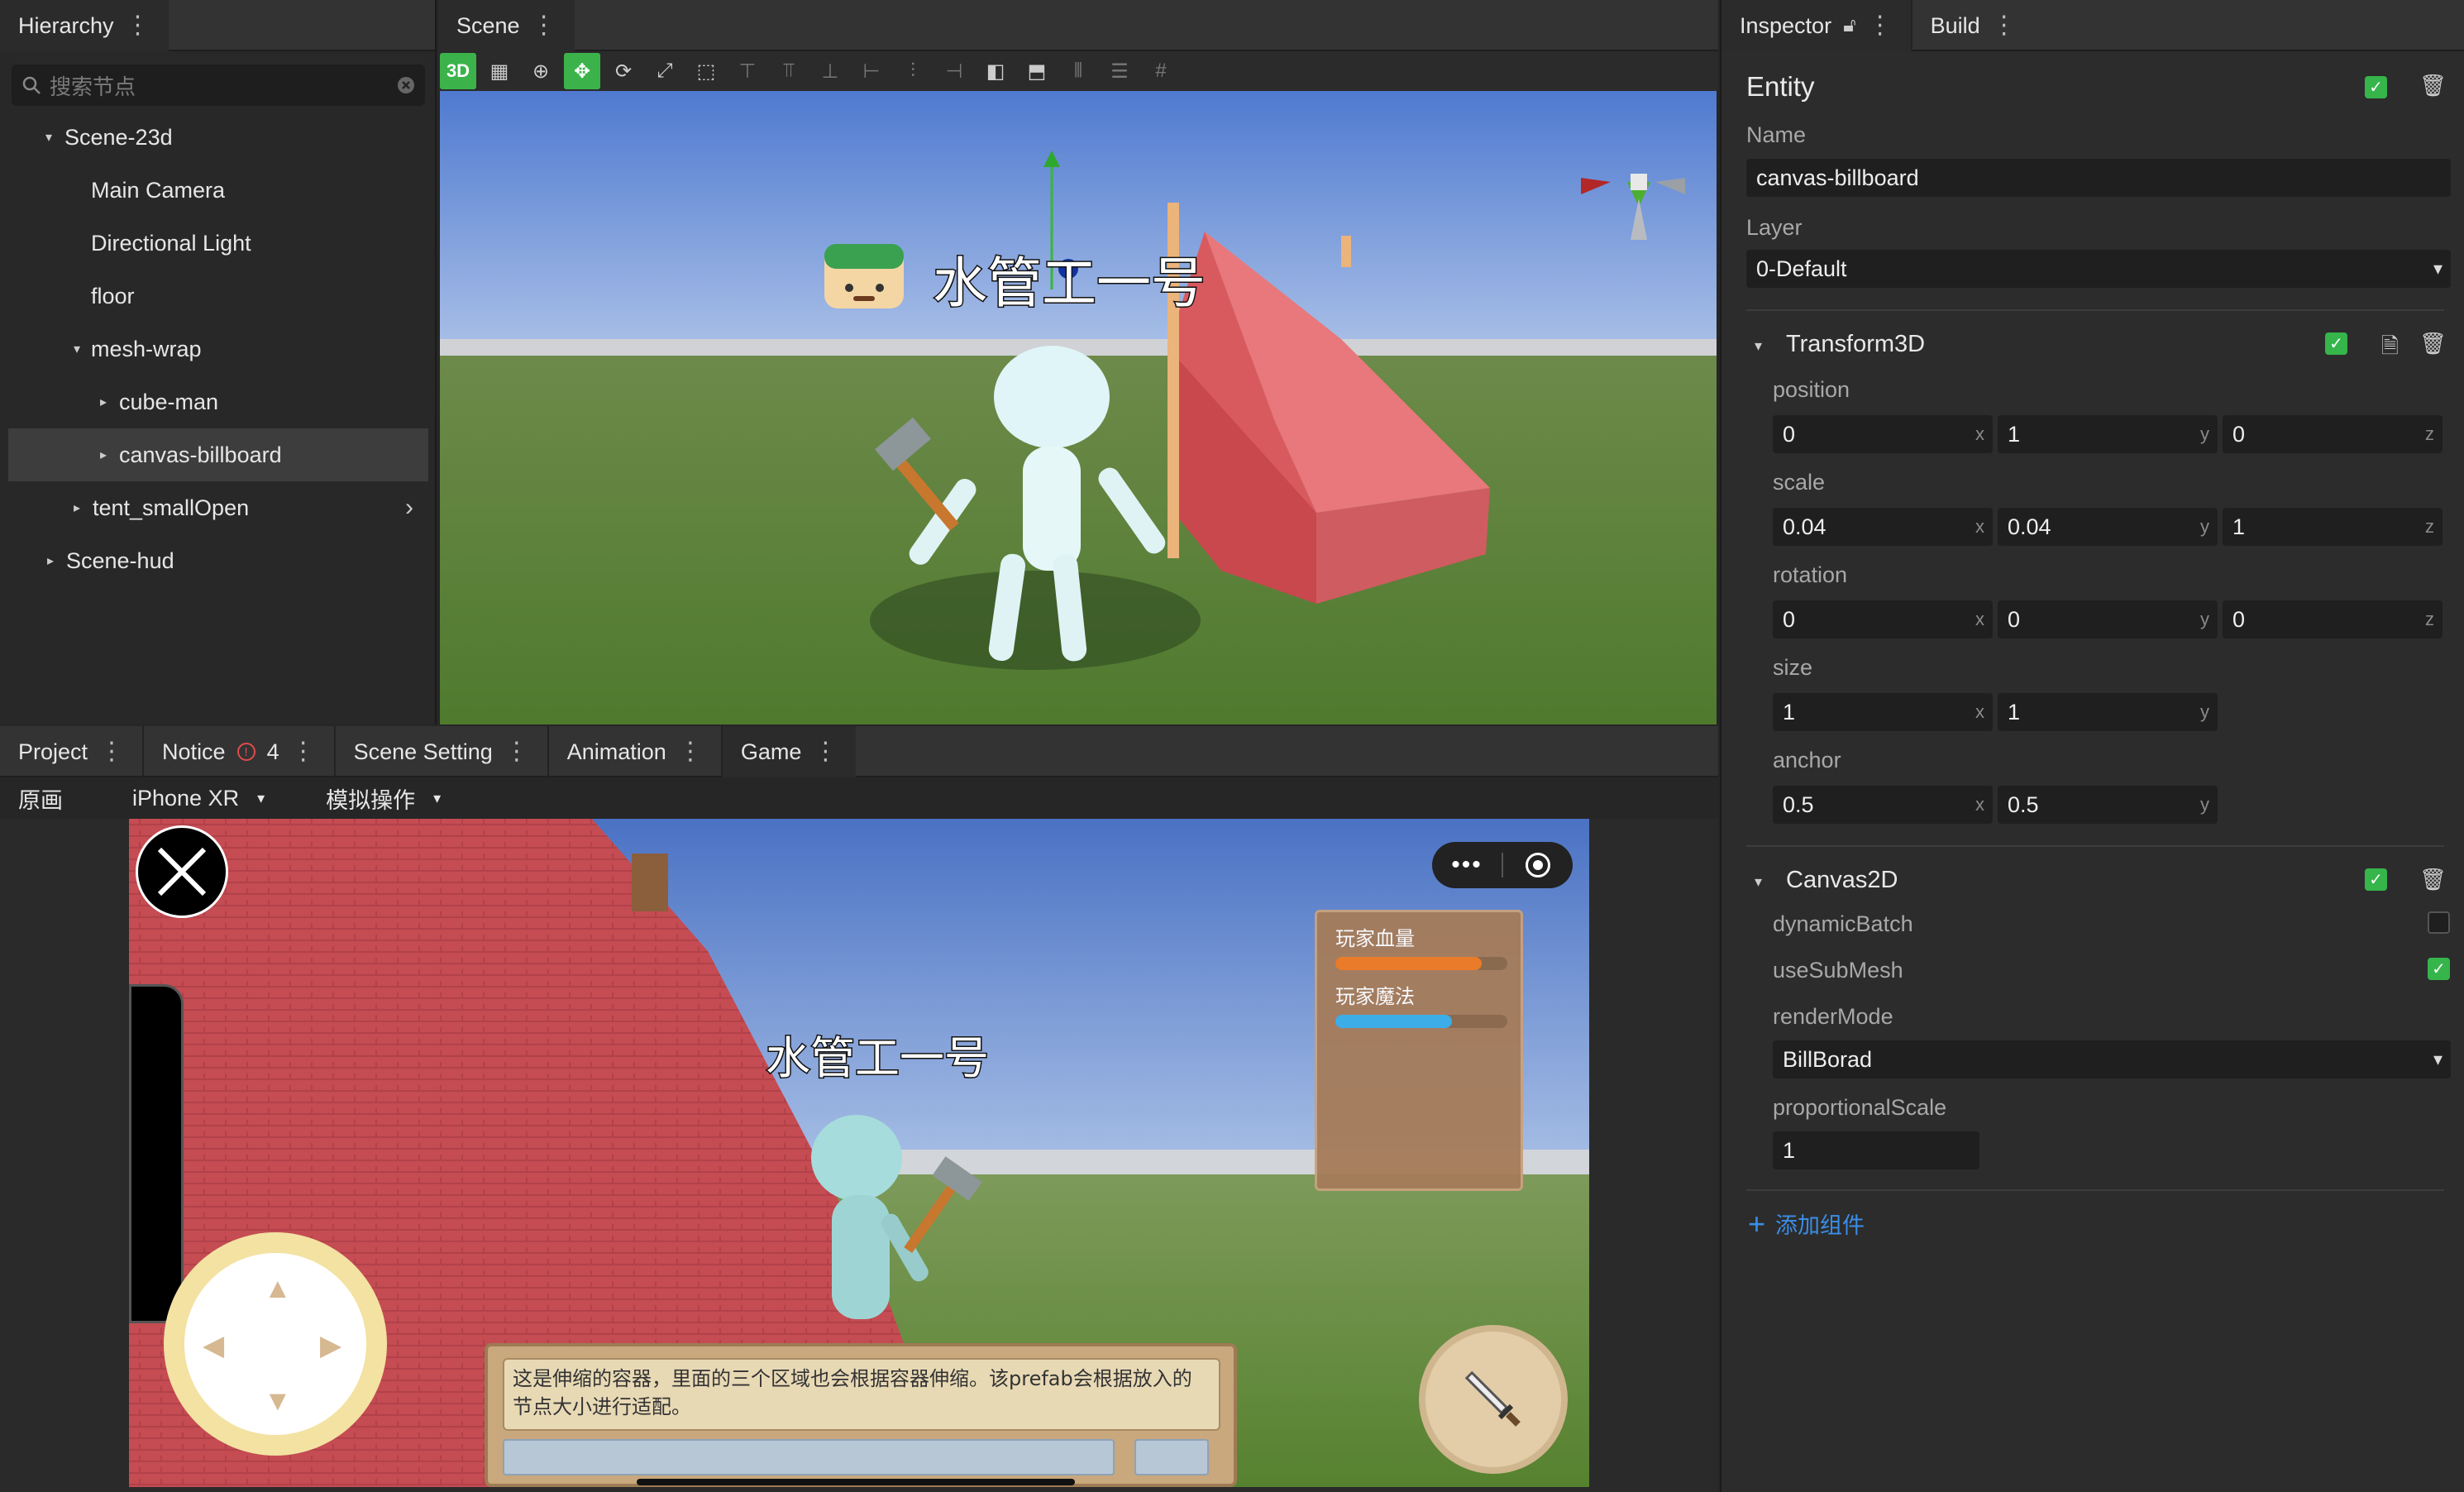 This screenshot has width=2464, height=1492. Describe the element at coordinates (218, 560) in the screenshot. I see `tree-node-scene-hud: ▸ Scene-hud` at that location.